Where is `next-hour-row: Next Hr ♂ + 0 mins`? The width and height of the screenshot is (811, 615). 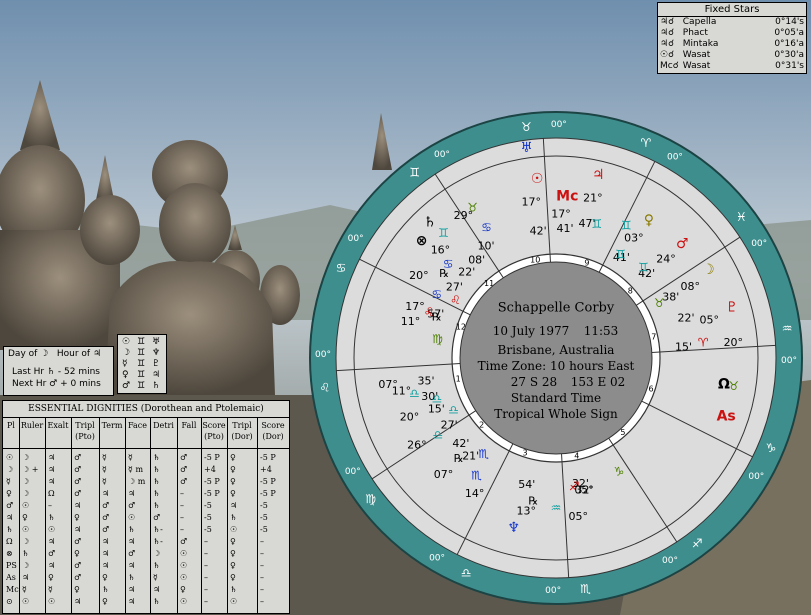 next-hour-row: Next Hr ♂ + 0 mins is located at coordinates (56, 384).